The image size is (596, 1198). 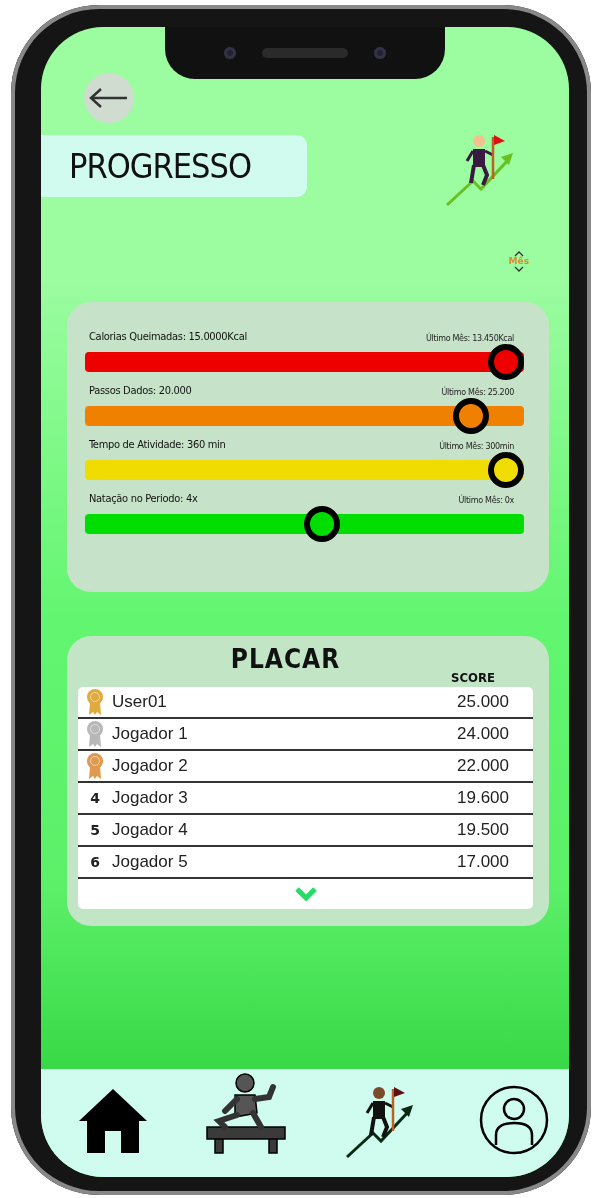 I want to click on stat-label: Natação no Periodo: 4x, so click(x=143, y=498).